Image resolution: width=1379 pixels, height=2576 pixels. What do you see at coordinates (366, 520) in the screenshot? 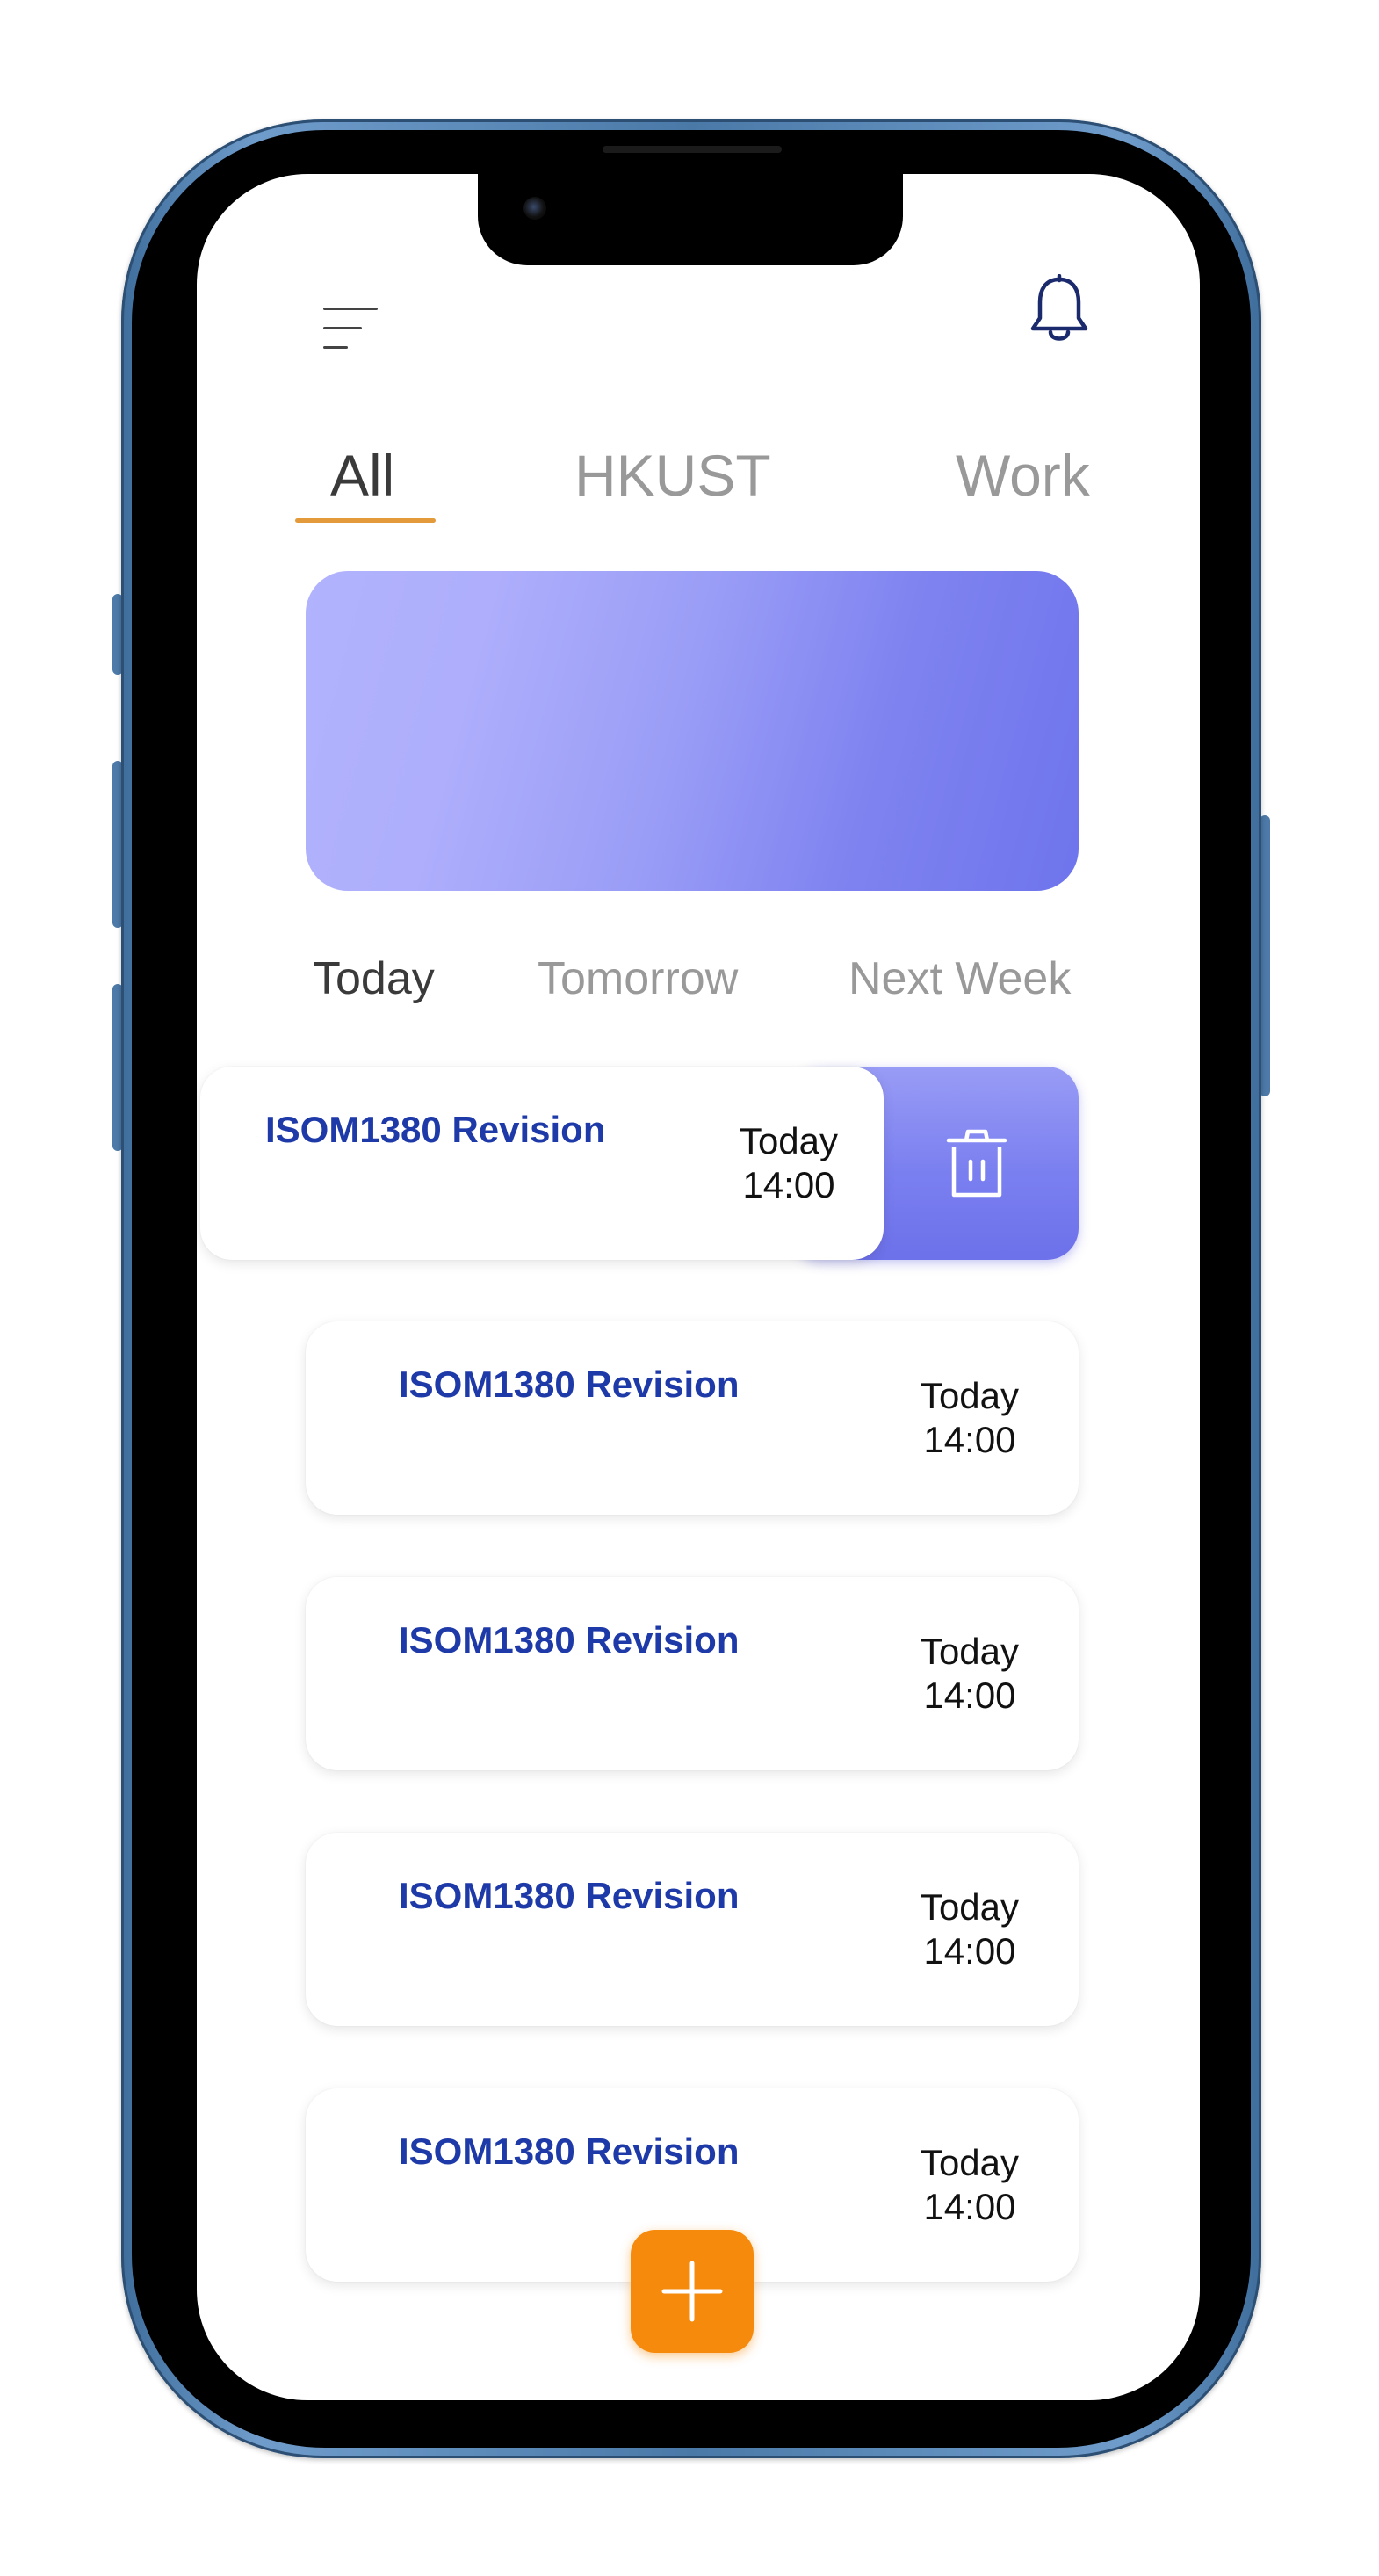
I see `tab-active-underline` at bounding box center [366, 520].